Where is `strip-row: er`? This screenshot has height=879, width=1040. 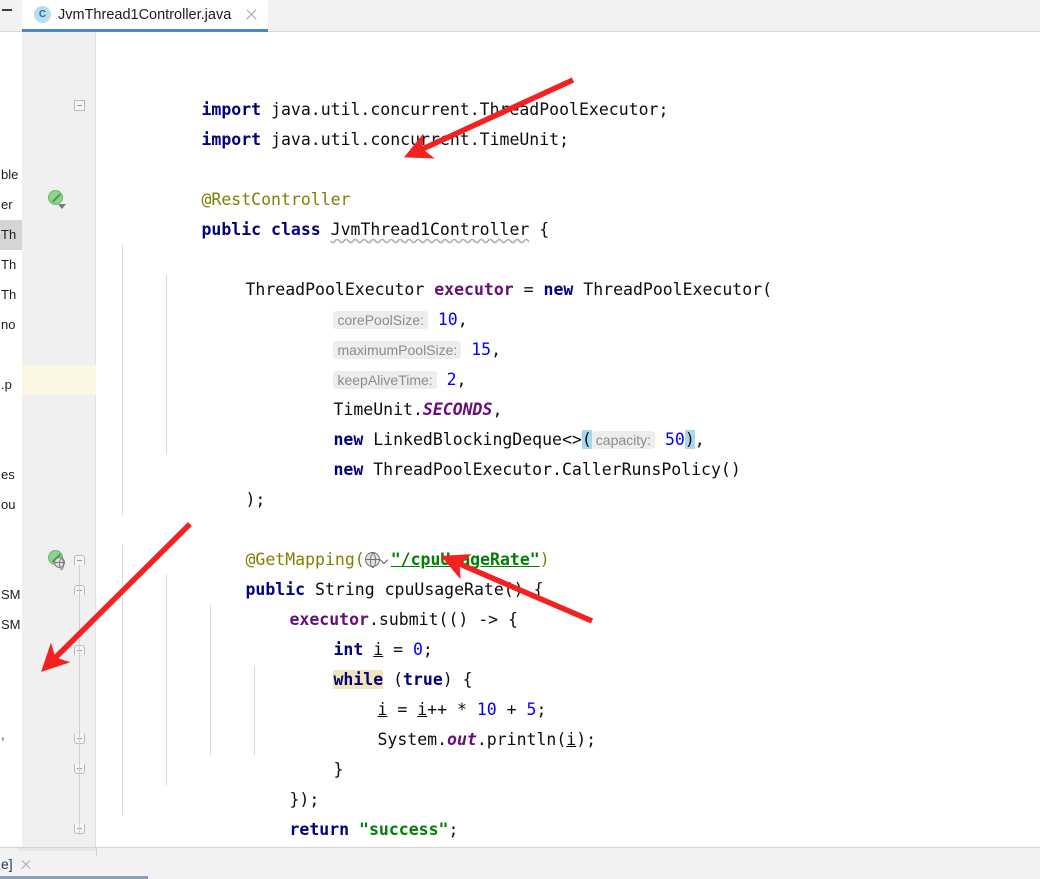
strip-row: er is located at coordinates (7, 204).